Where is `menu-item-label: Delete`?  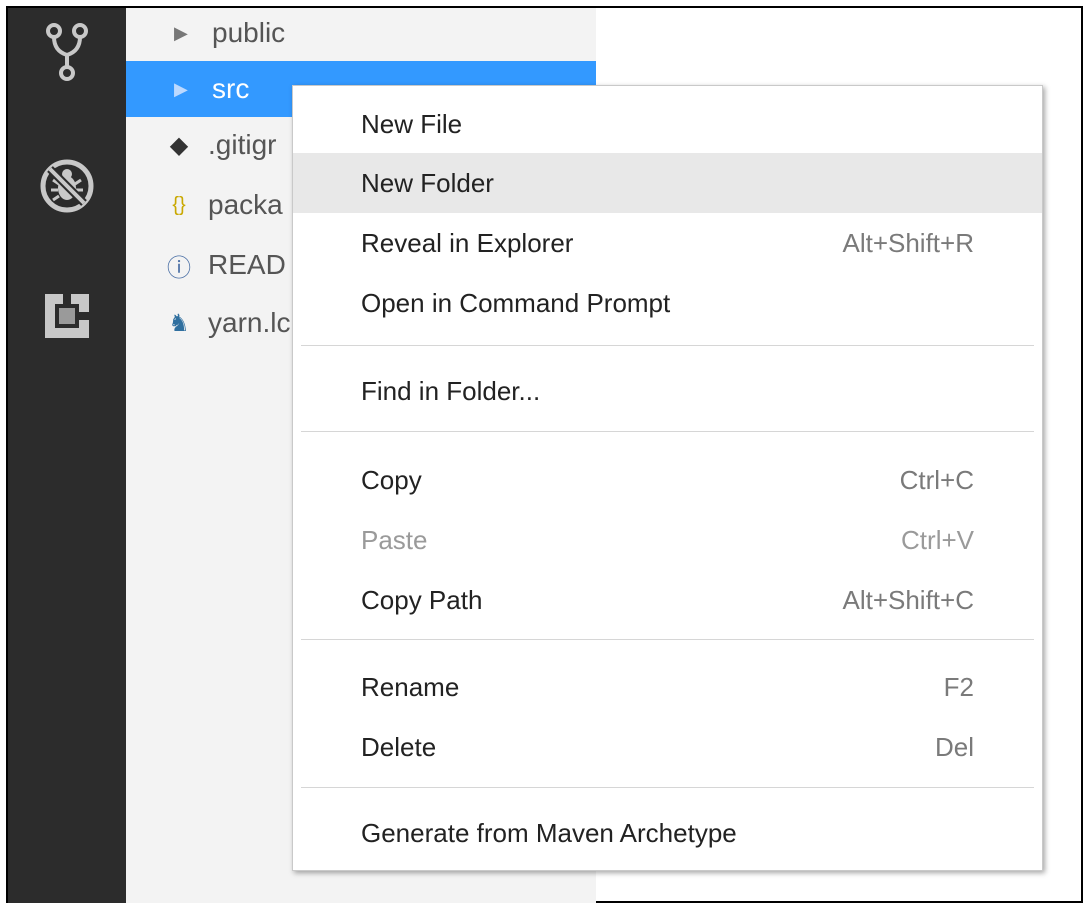
menu-item-label: Delete is located at coordinates (399, 746).